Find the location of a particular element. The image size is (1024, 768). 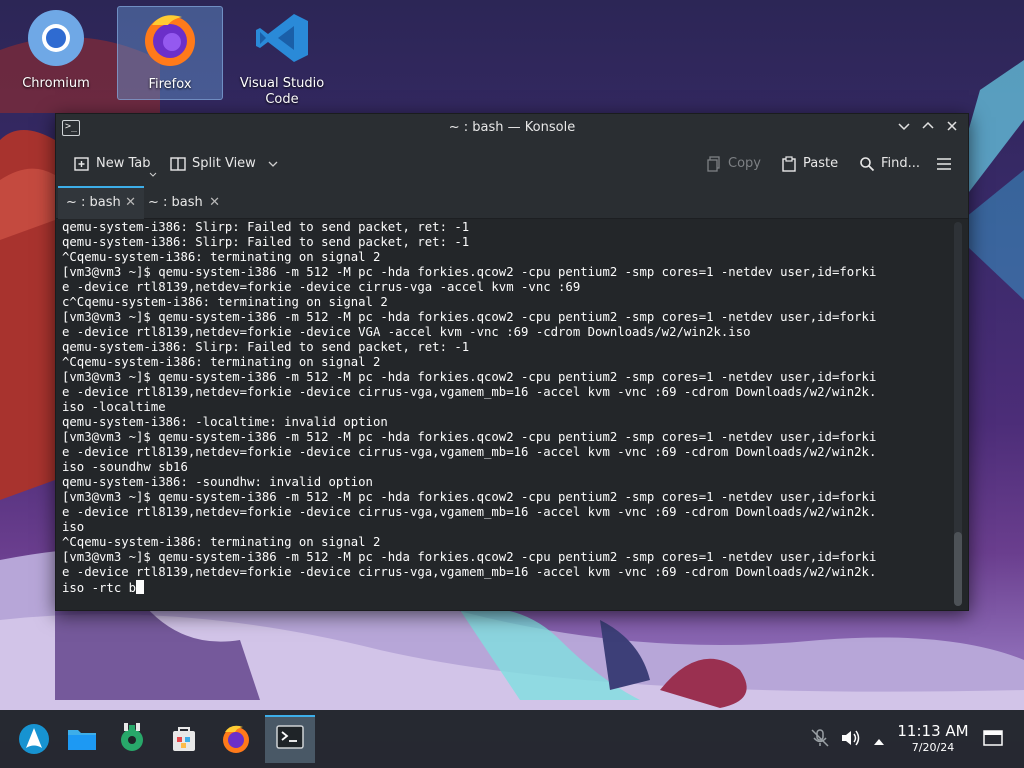

application-launcher-icon is located at coordinates (34, 739).